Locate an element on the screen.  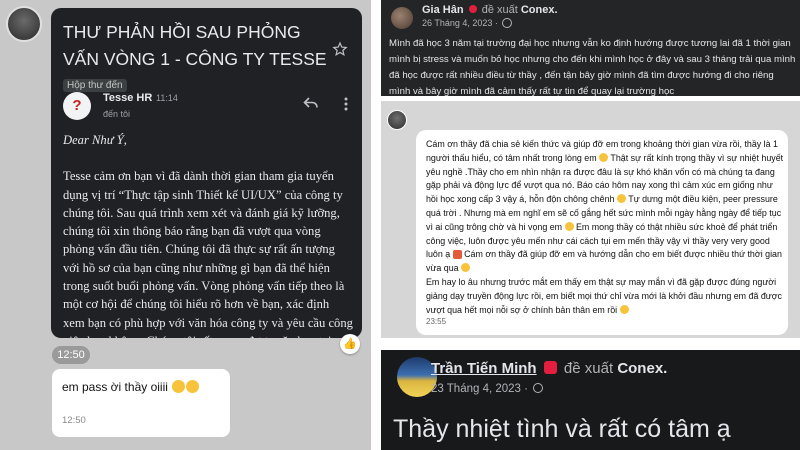
message-time: 23:55 is located at coordinates (436, 321).